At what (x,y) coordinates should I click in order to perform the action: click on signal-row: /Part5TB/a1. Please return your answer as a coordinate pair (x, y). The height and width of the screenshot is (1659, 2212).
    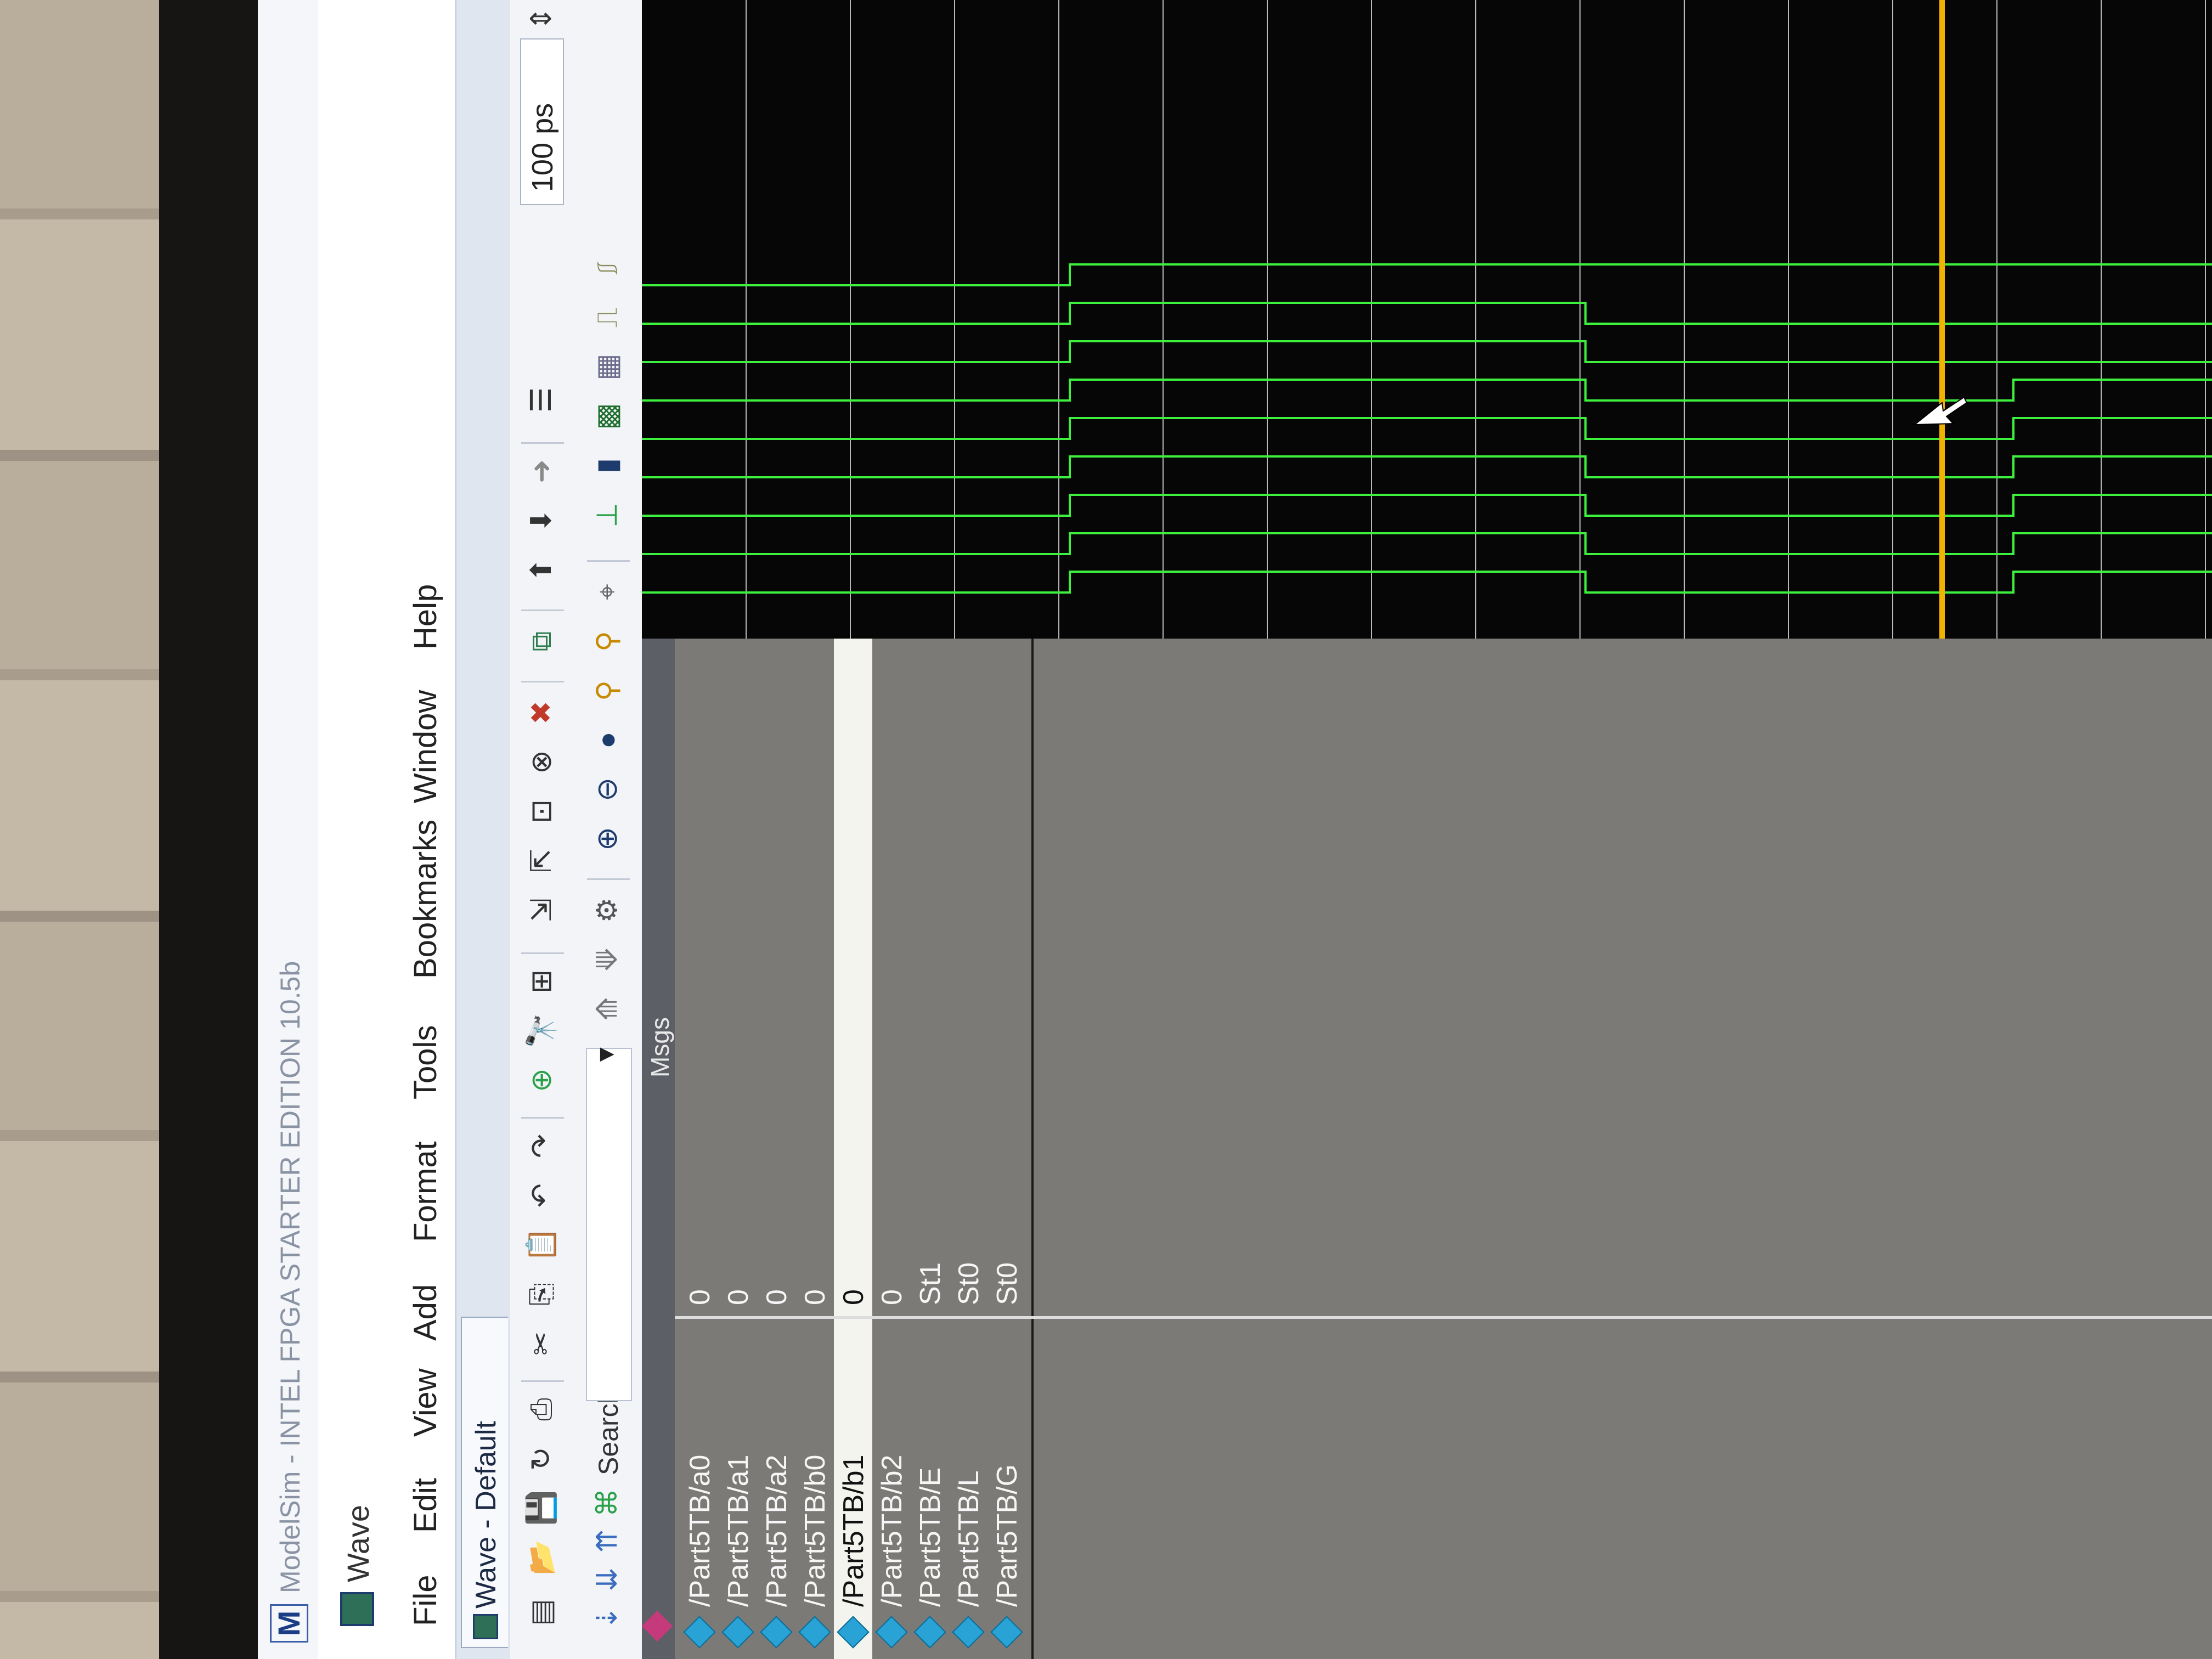
    Looking at the image, I should click on (738, 1489).